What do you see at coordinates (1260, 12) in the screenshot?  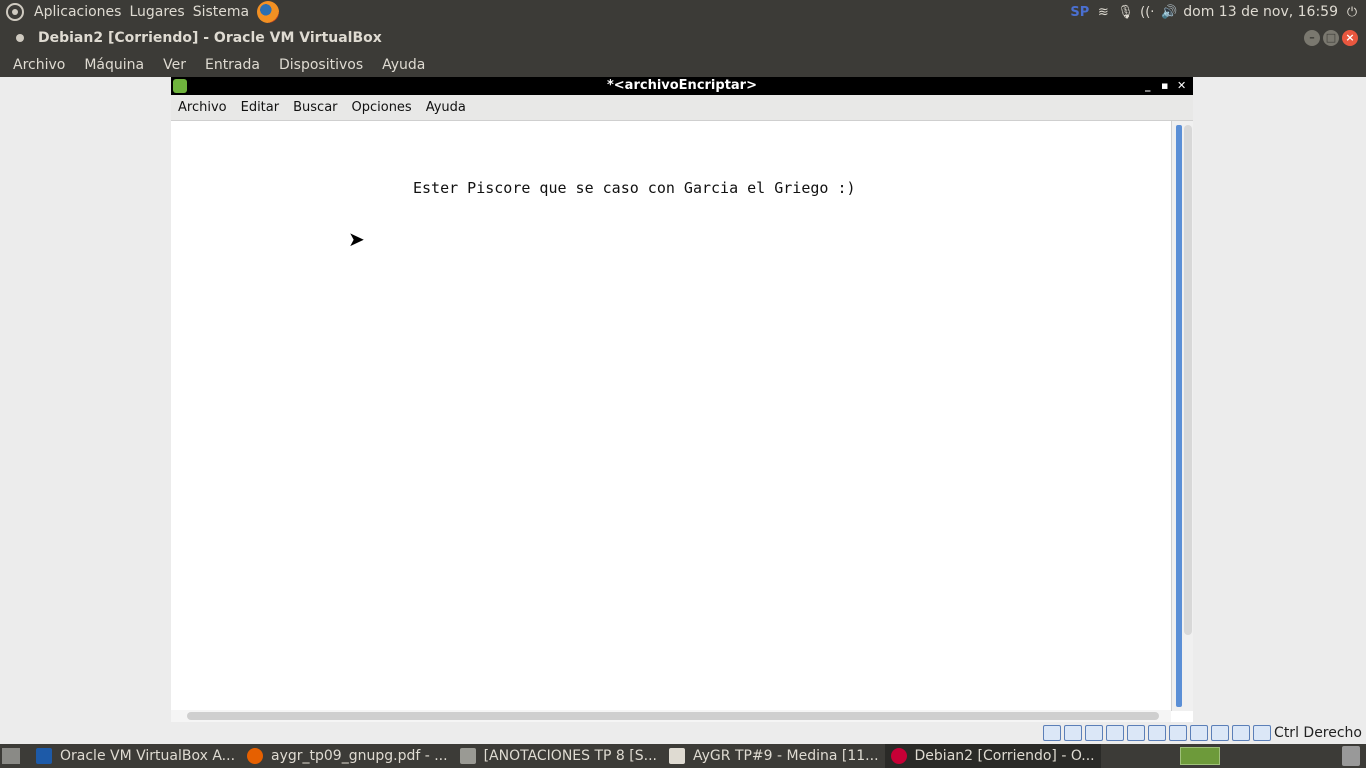 I see `clock: dom 13 de nov, 16:59` at bounding box center [1260, 12].